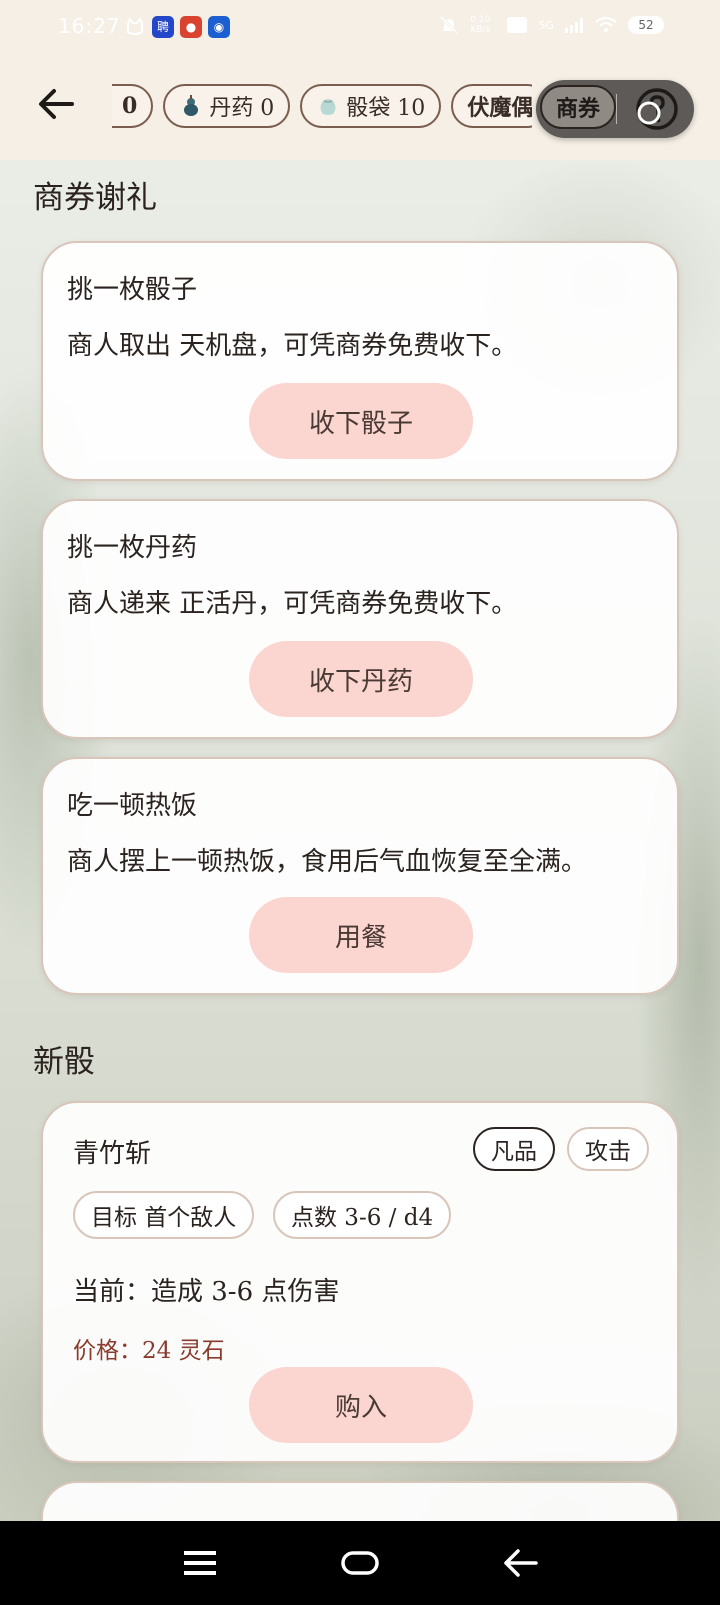 The height and width of the screenshot is (1605, 720). I want to click on gift-card-meal: 吃一顿热饭 商人摆上一顿热饭，食用后气血恢复至全满。 用餐, so click(360, 876).